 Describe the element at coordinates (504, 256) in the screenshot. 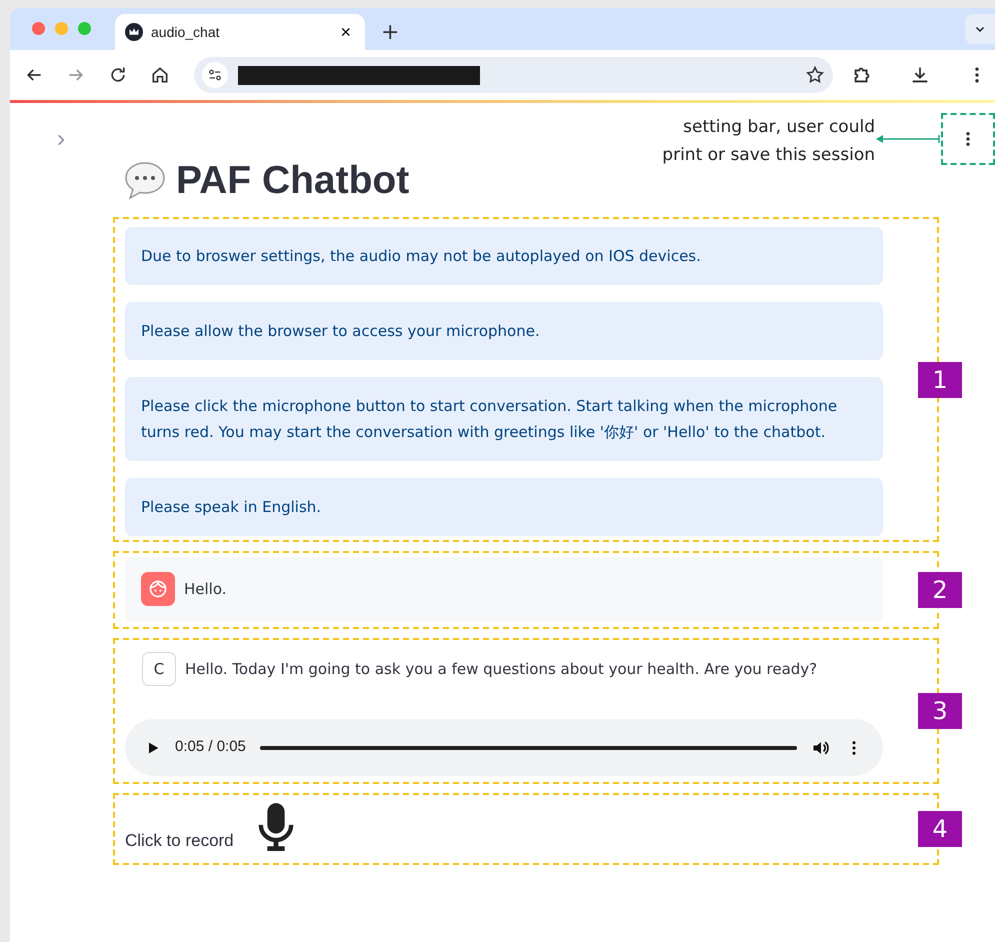

I see `info-message: Due to broswer settings, the audio may not be autoplayed on IOS devices.` at that location.